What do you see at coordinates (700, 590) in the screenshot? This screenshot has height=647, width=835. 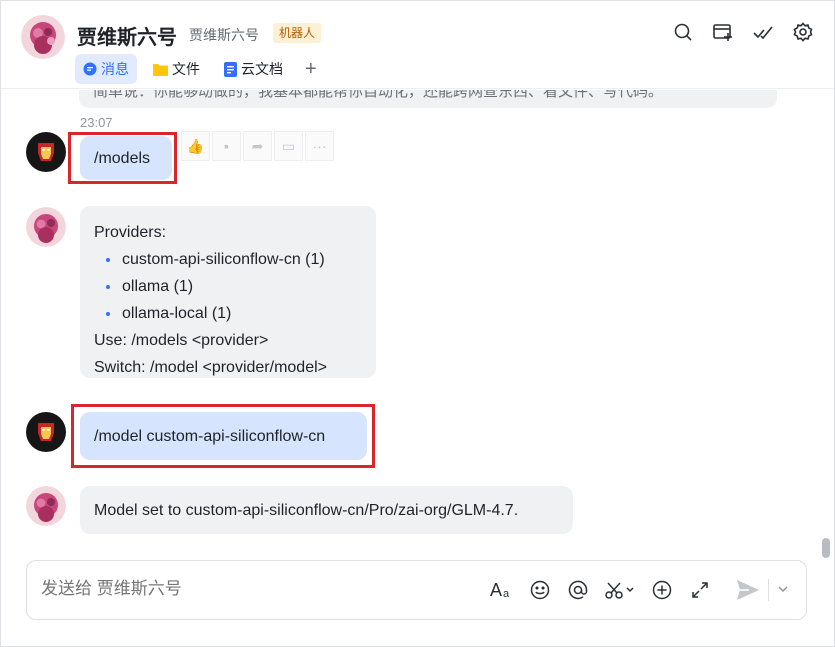 I see `expand-icon` at bounding box center [700, 590].